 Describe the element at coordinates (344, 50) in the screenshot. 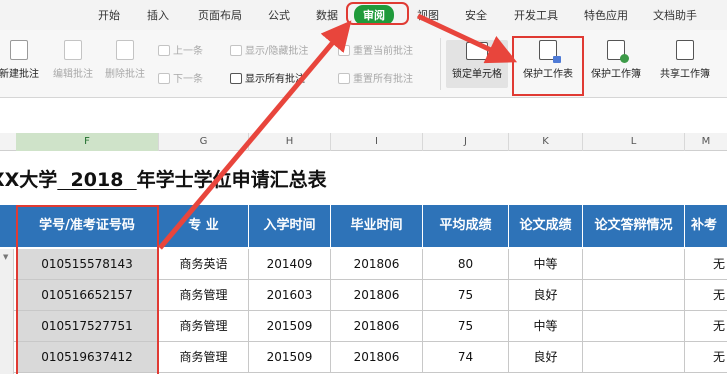

I see `reset-current-icon` at that location.